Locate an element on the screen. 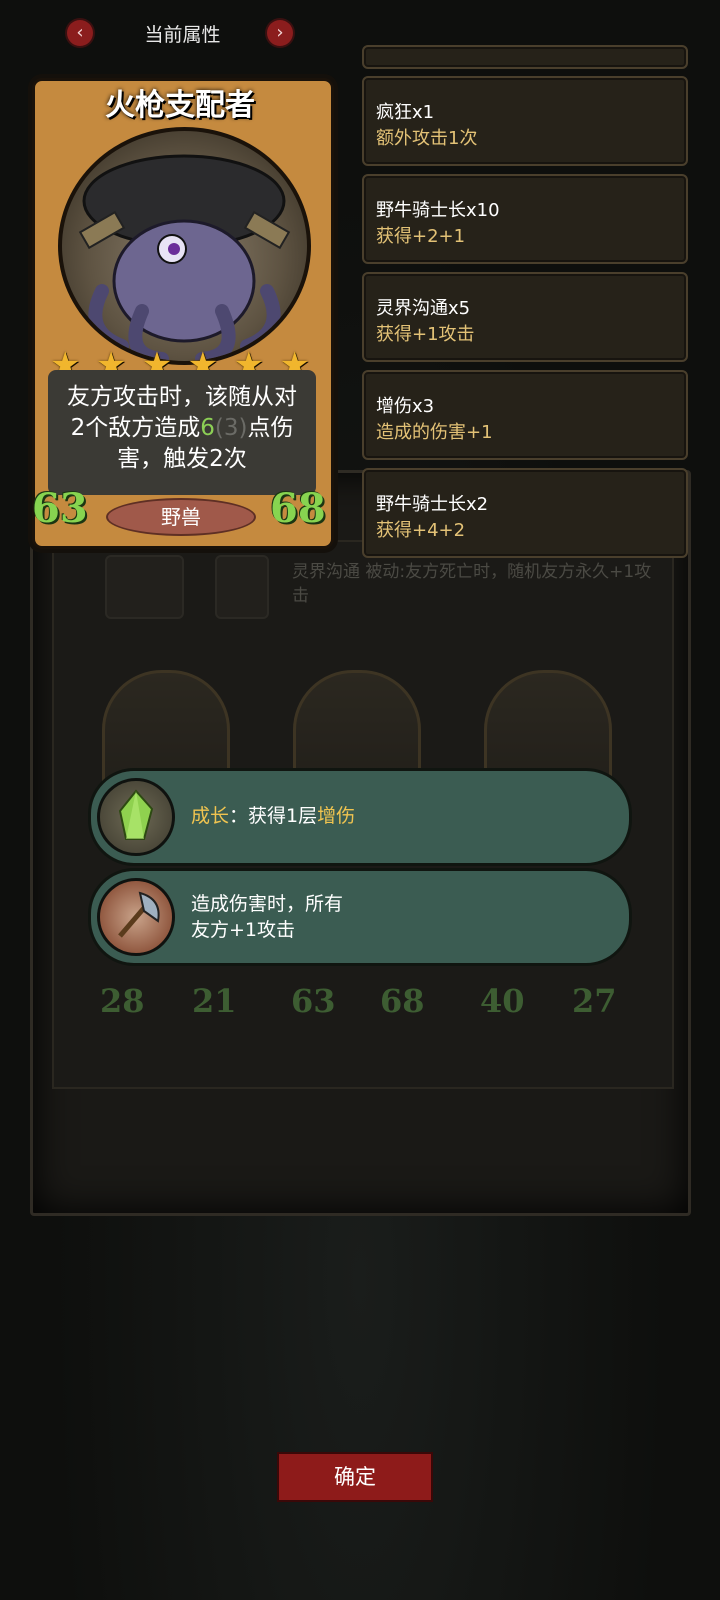  team-card-3-attack: 40 is located at coordinates (502, 1001).